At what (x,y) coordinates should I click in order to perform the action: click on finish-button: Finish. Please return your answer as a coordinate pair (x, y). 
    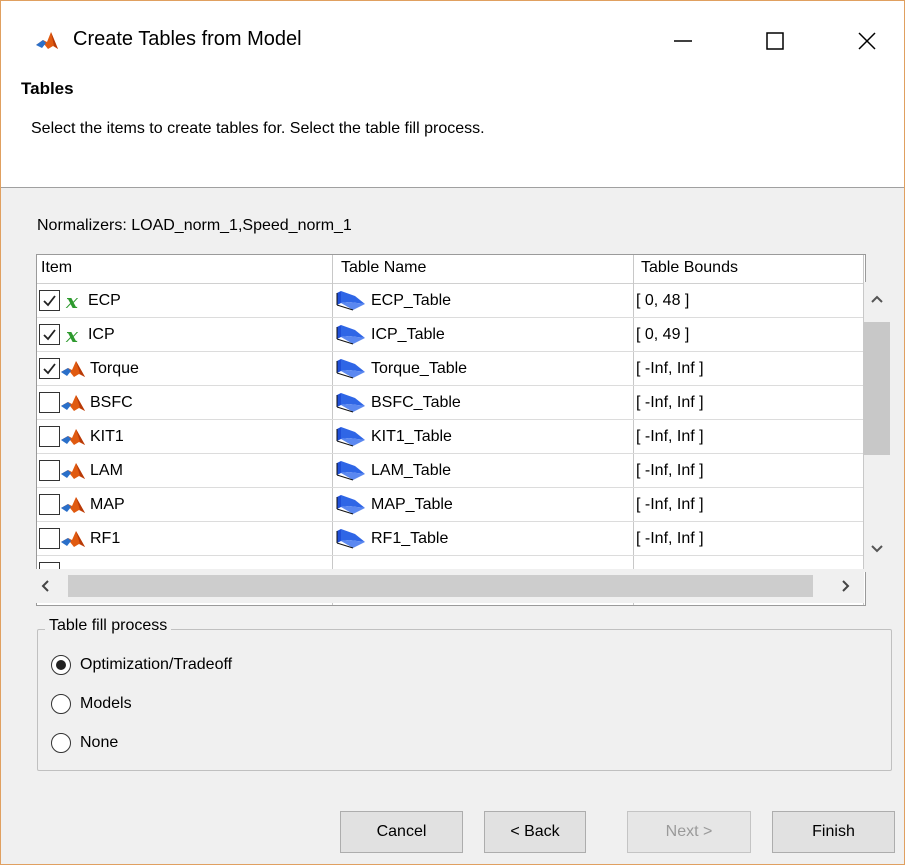
    Looking at the image, I should click on (833, 832).